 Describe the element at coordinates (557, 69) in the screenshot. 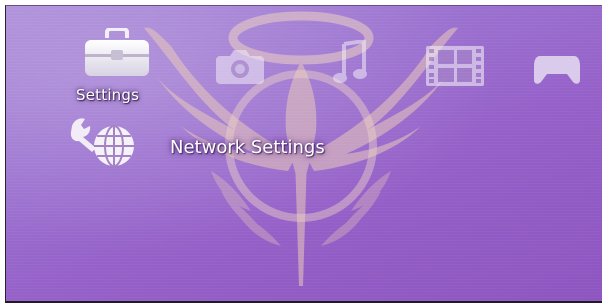

I see `gamepad-icon` at that location.